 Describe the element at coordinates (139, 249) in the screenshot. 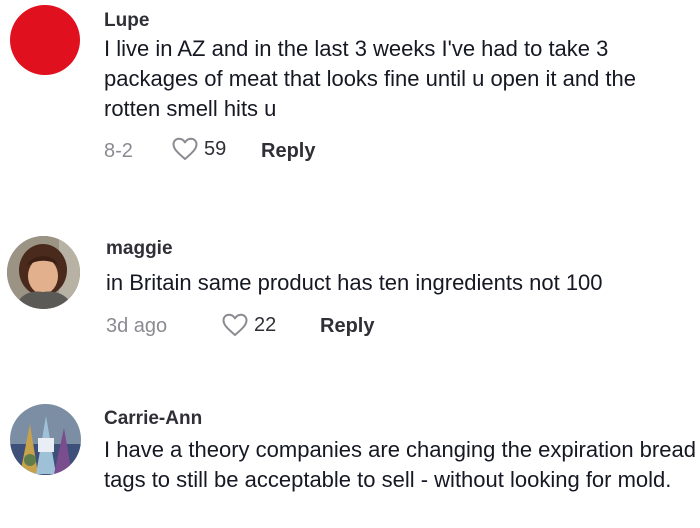

I see `comment-username: maggie` at that location.